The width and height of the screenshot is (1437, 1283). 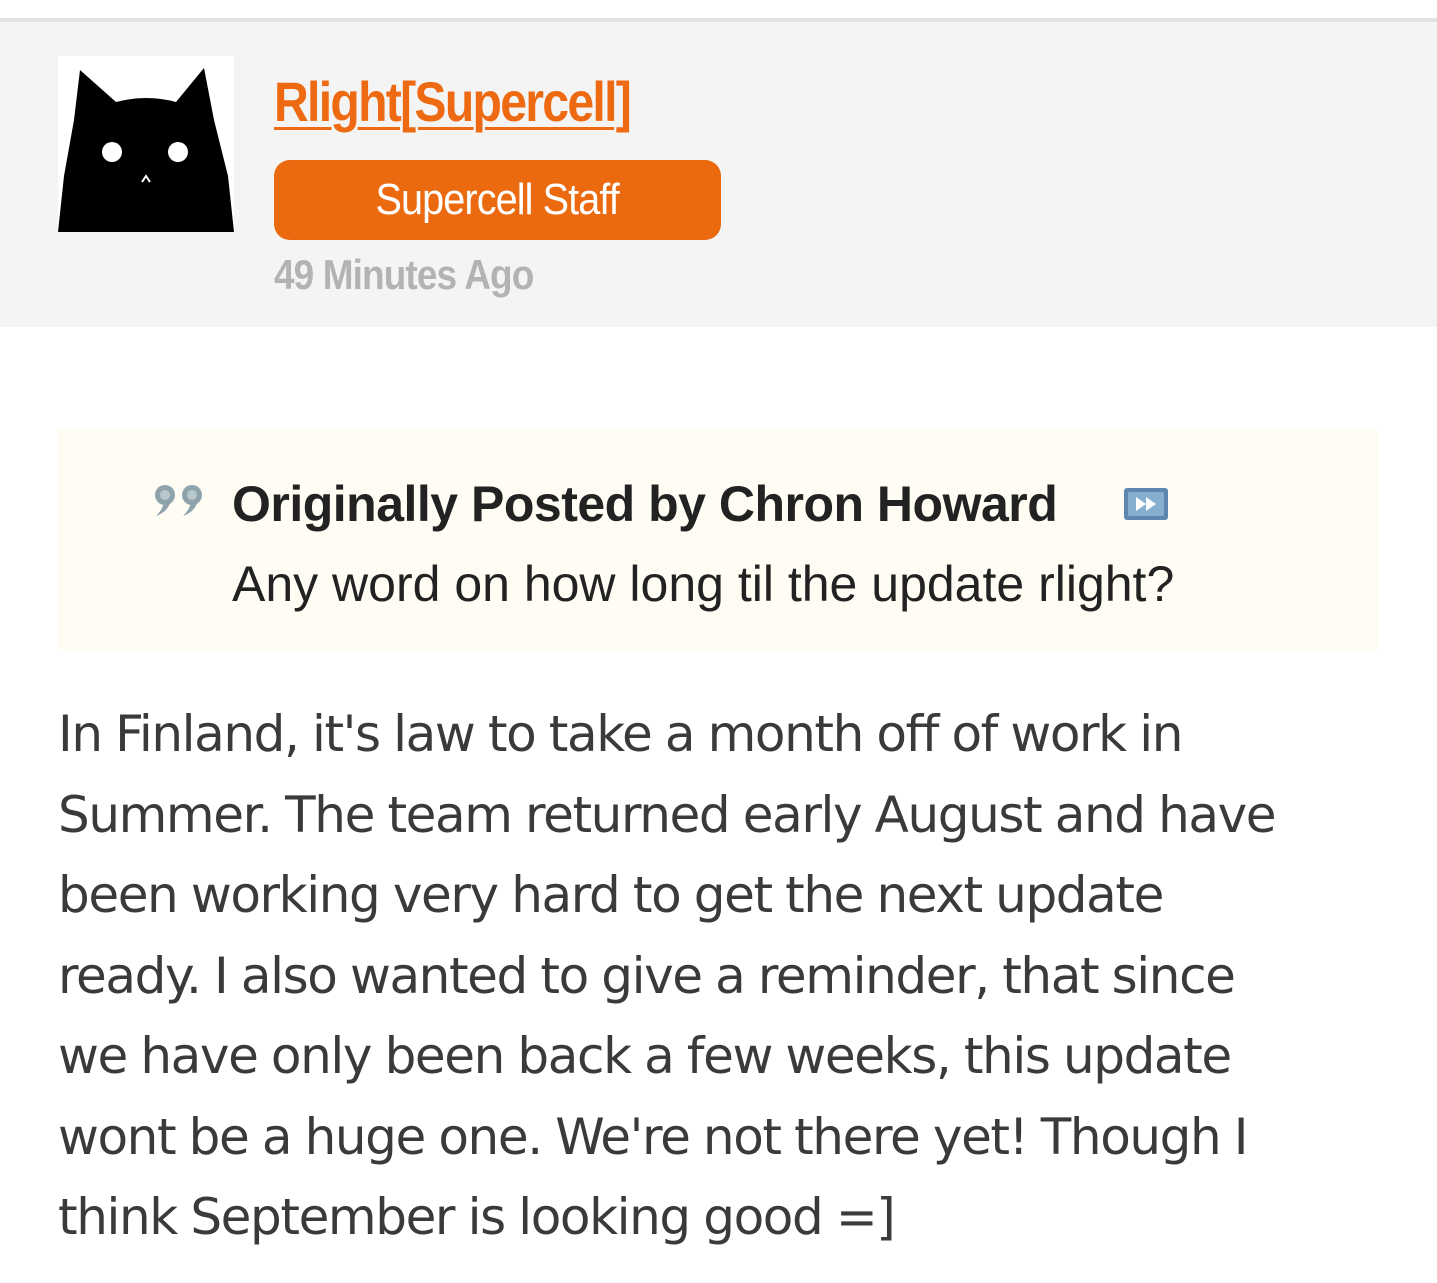 I want to click on post-timestamp: 49 Minutes Ago, so click(x=404, y=274).